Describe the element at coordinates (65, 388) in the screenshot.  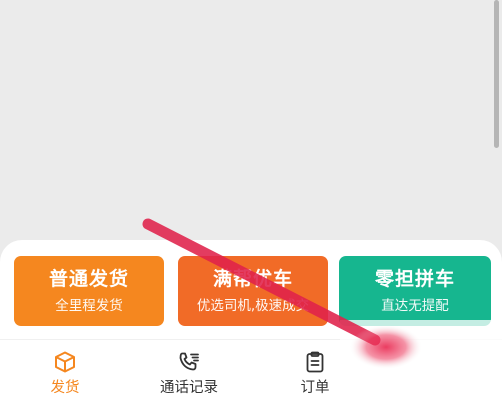
I see `tab-label: 发货` at that location.